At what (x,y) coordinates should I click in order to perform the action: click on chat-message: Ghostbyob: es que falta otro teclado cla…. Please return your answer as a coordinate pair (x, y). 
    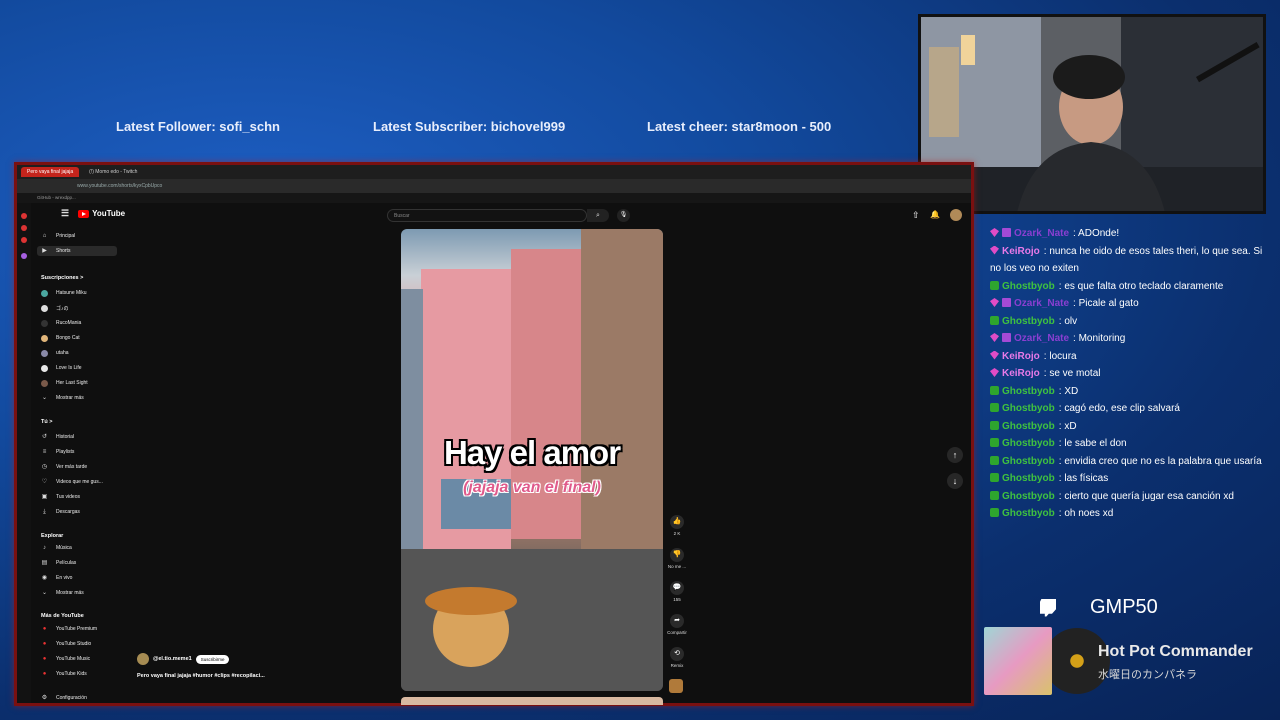
    Looking at the image, I should click on (1130, 287).